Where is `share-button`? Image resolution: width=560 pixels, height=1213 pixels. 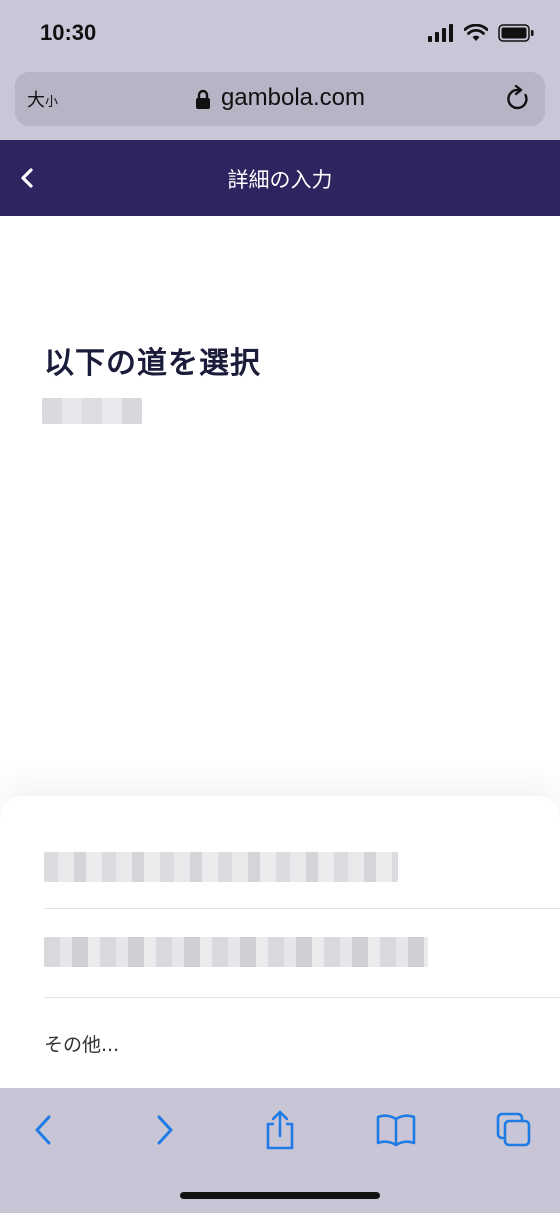
share-button is located at coordinates (280, 1130).